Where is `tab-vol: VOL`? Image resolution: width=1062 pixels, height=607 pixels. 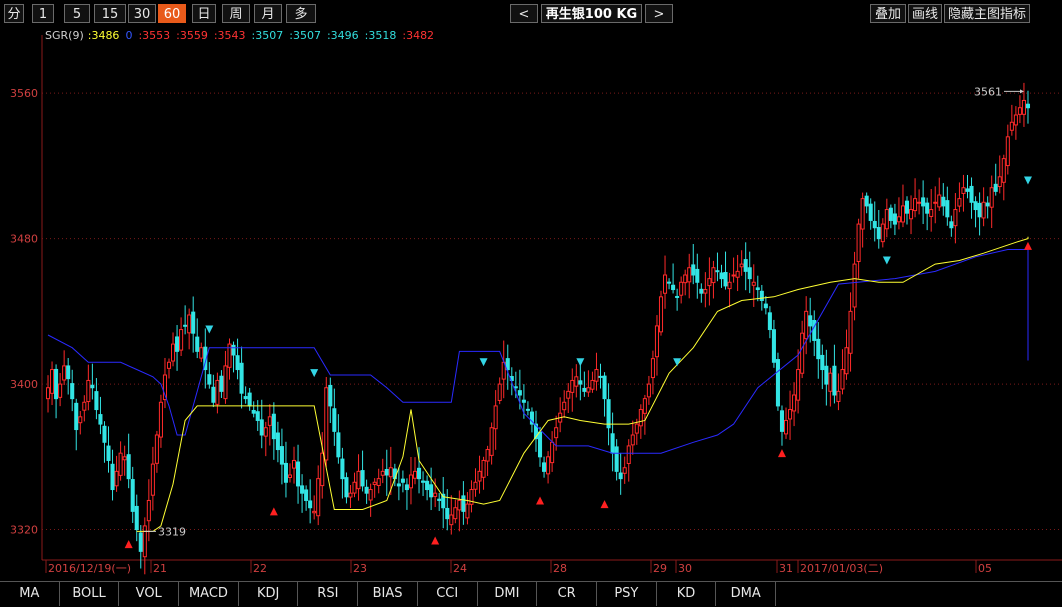
tab-vol: VOL is located at coordinates (149, 594).